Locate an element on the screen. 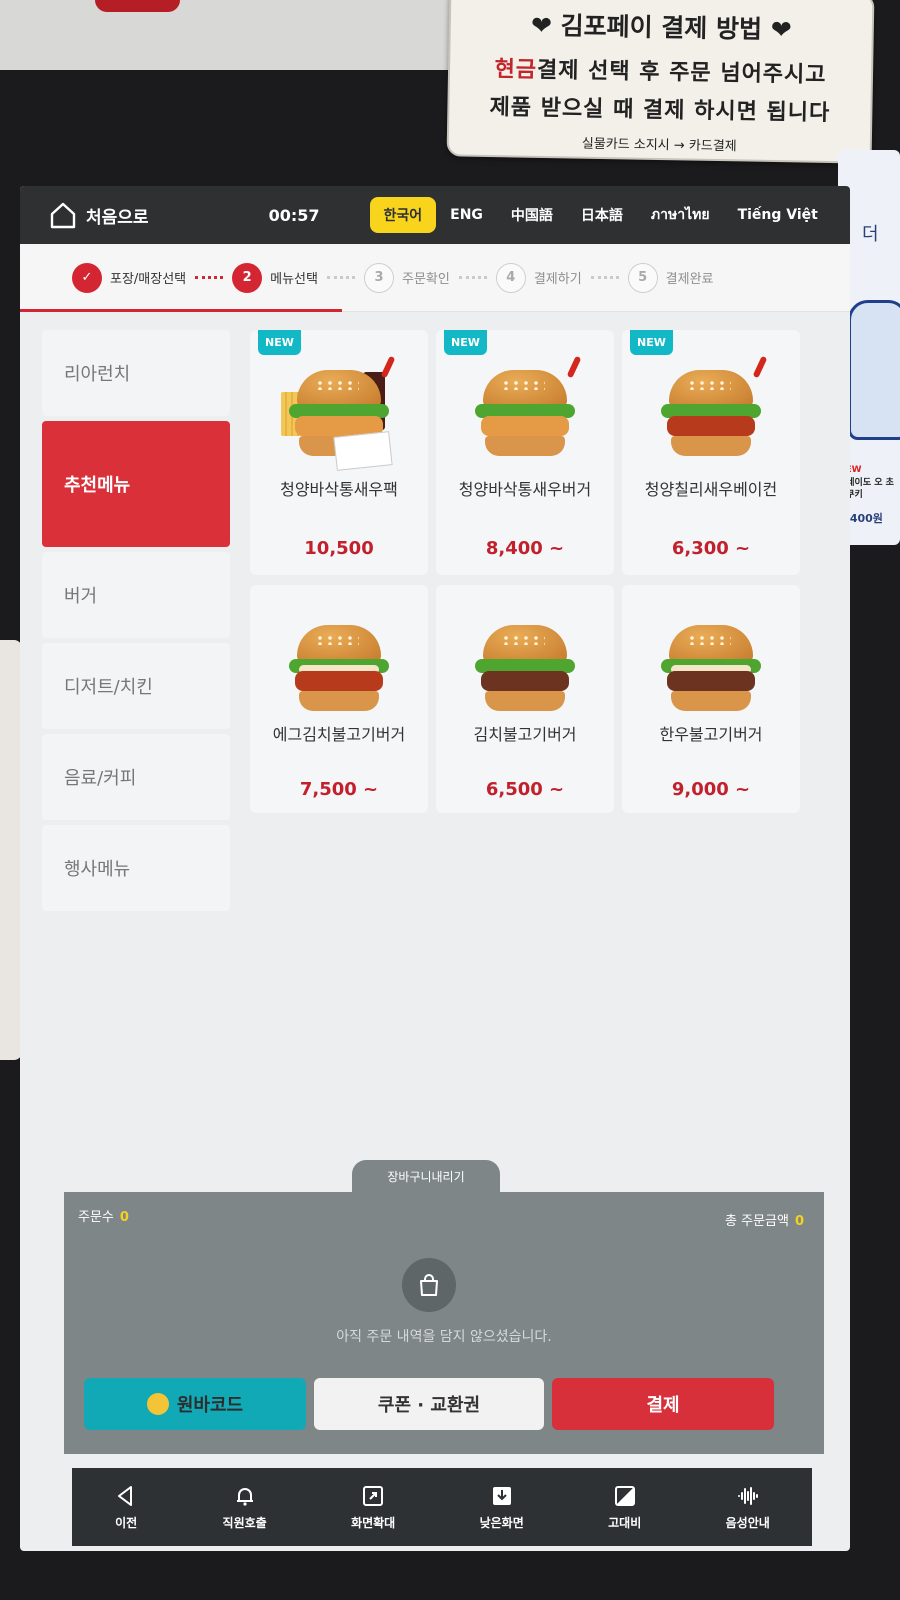 Image resolution: width=900 pixels, height=1600 pixels. category-burger: 버거 is located at coordinates (136, 595).